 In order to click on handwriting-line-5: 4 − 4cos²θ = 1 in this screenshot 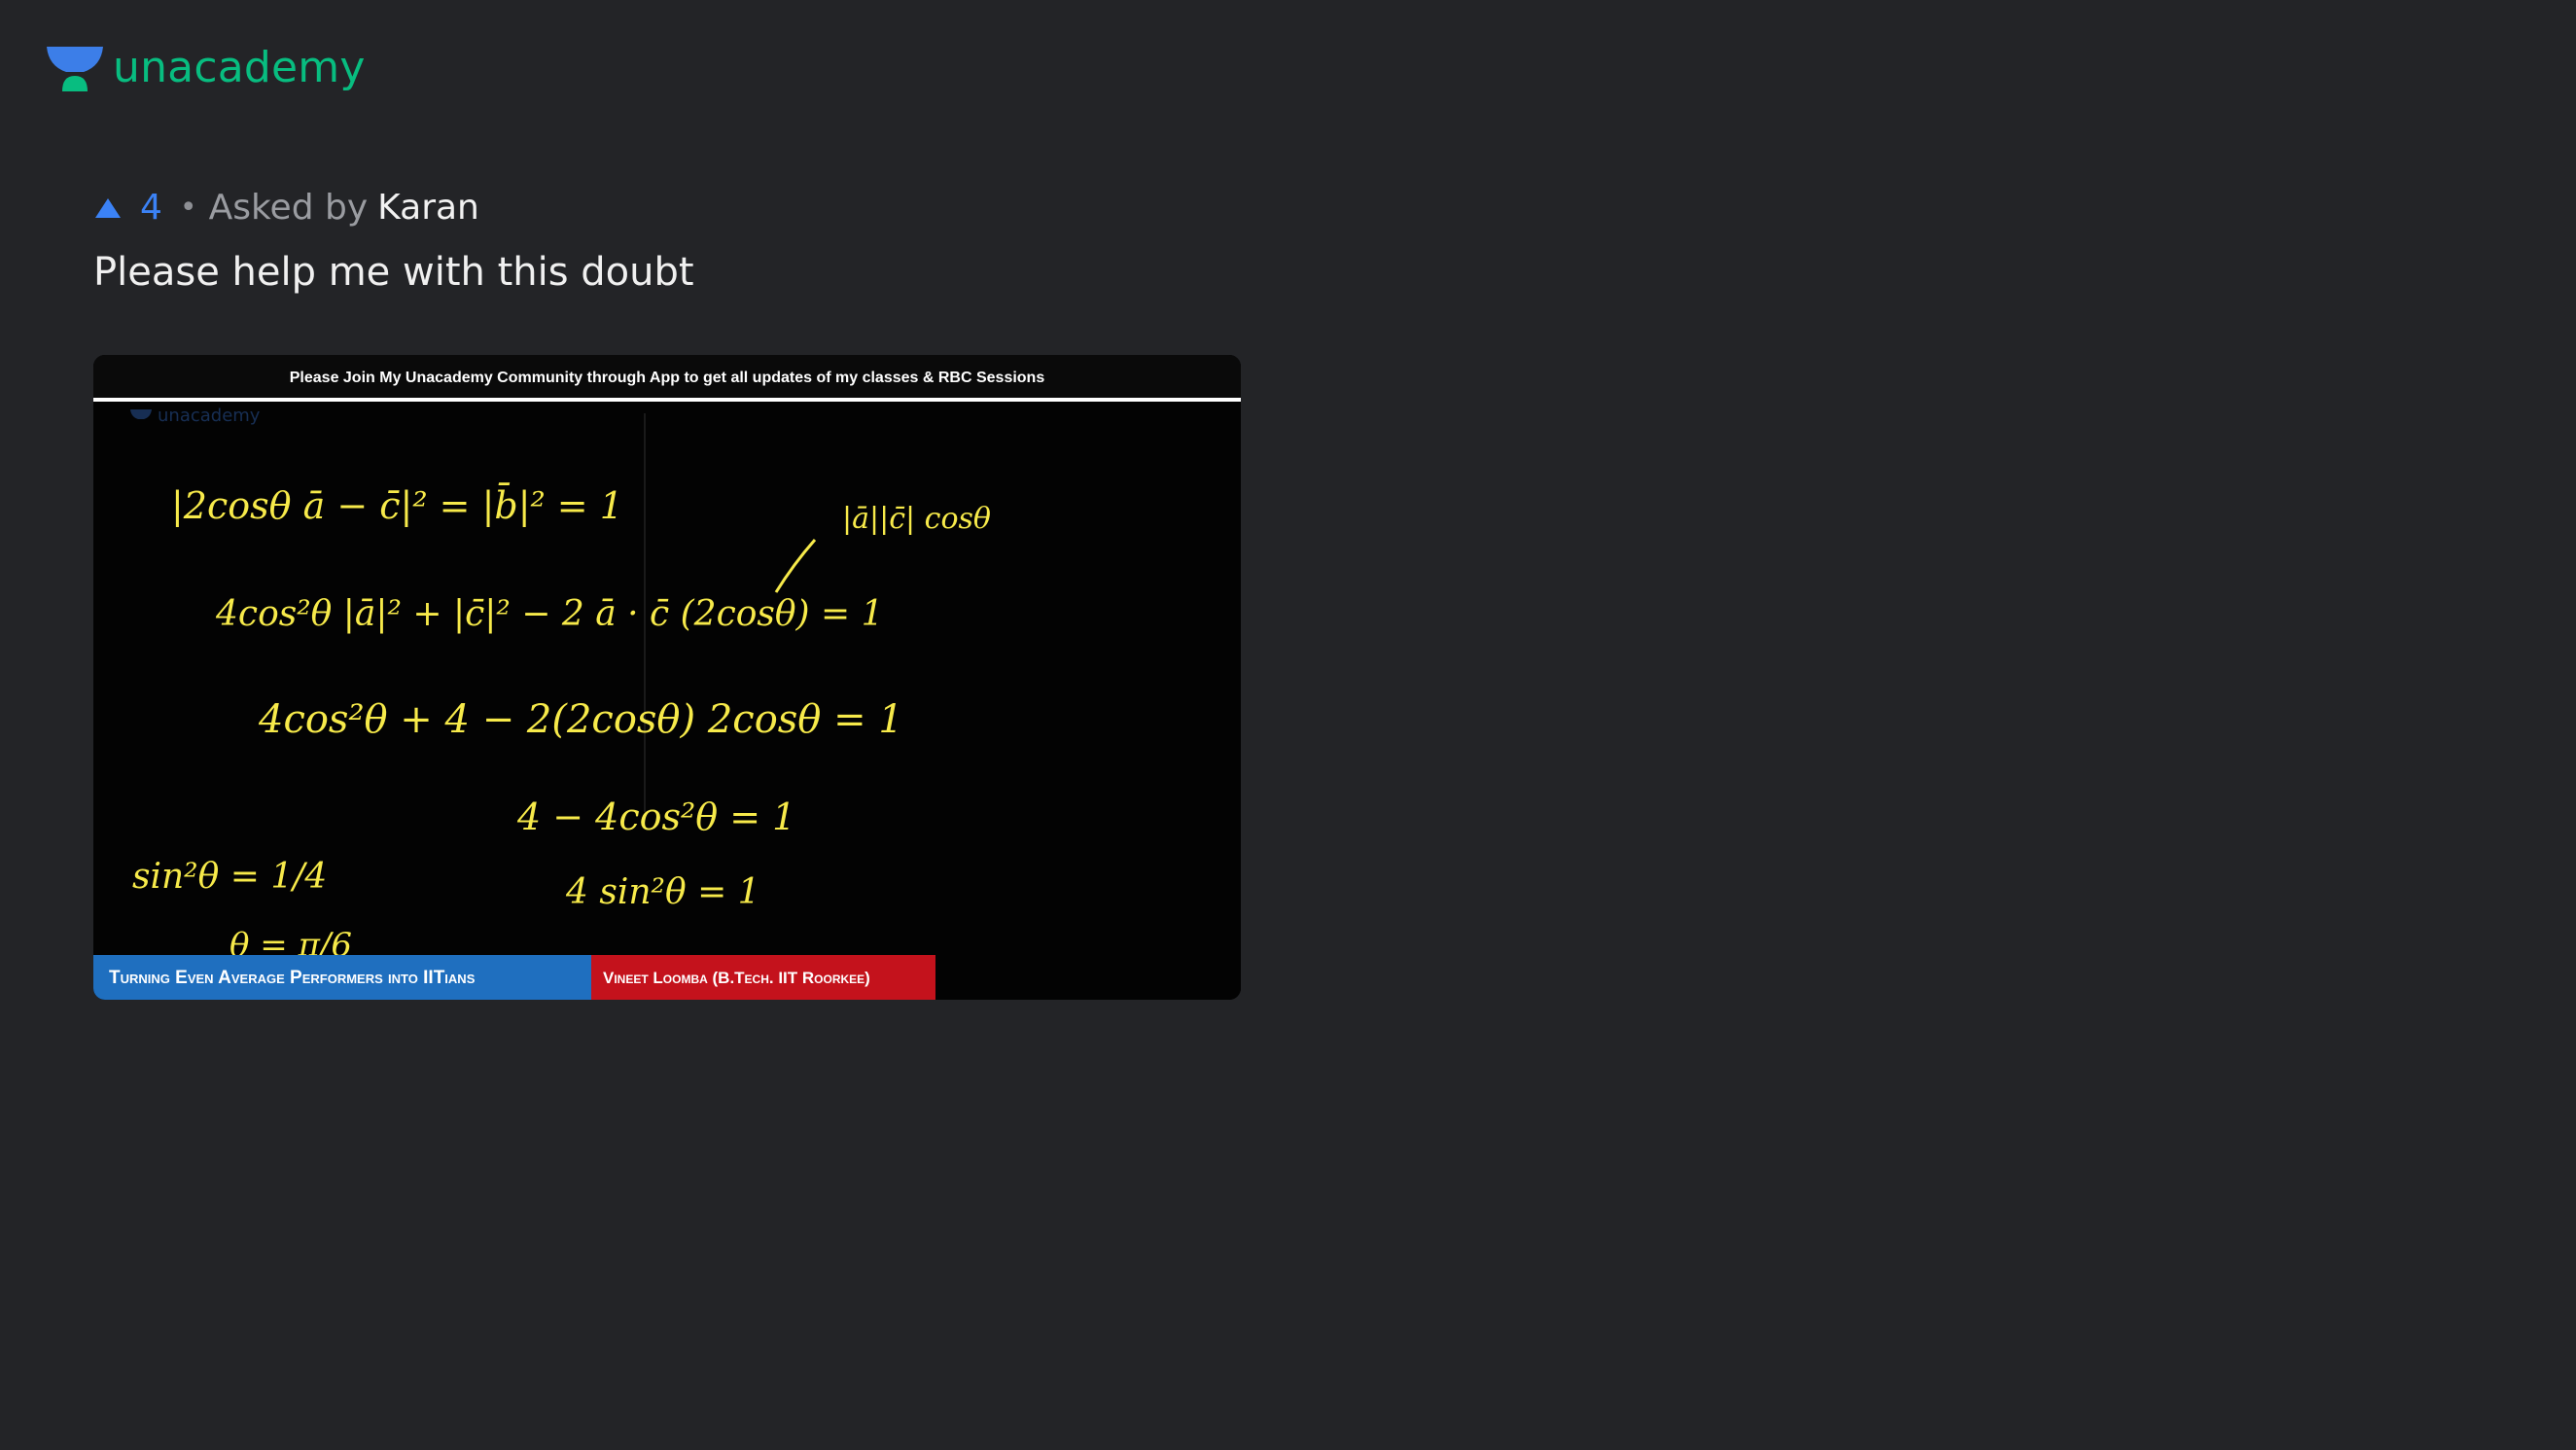, I will do `click(655, 817)`.